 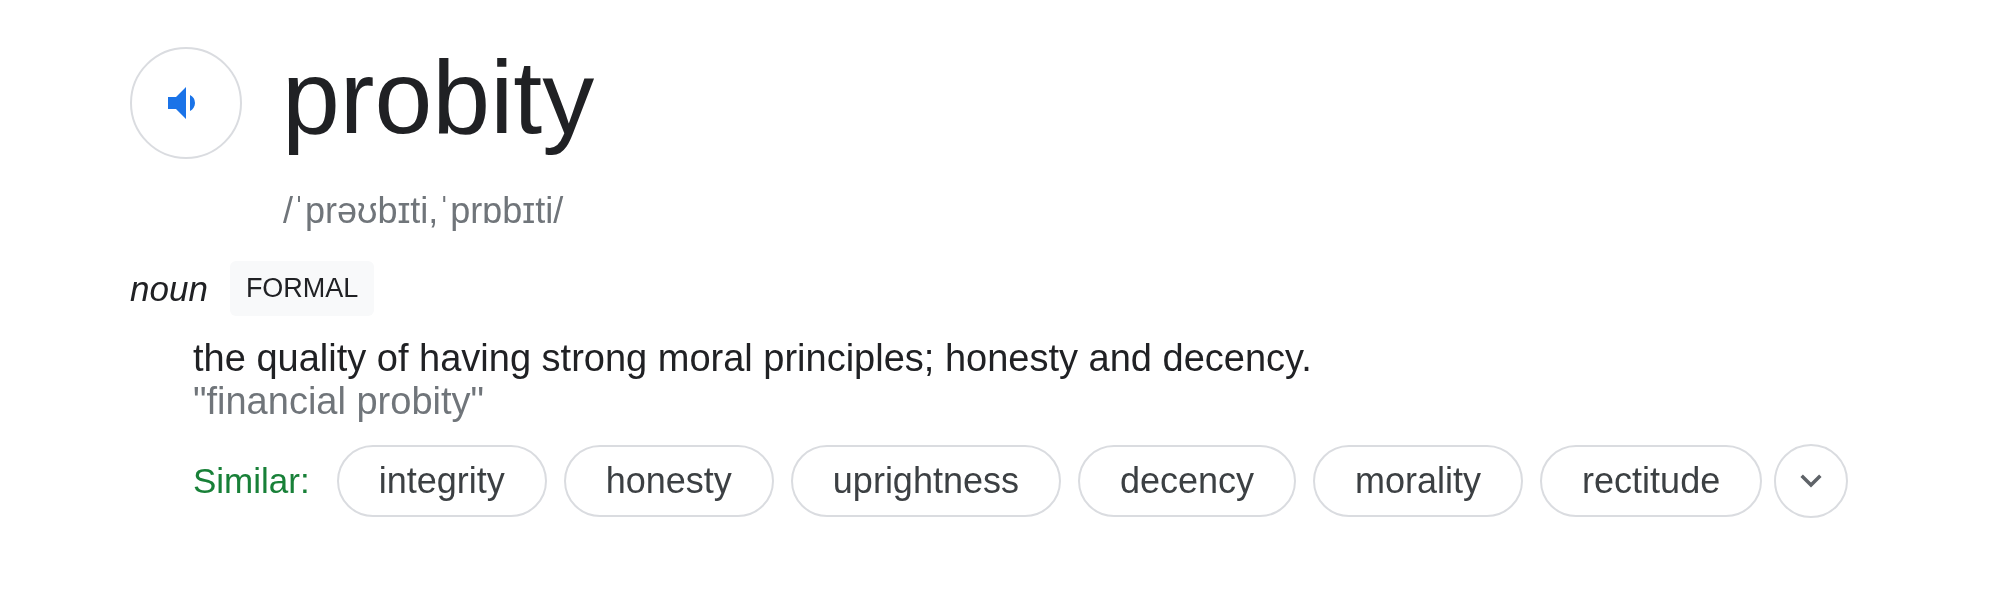 What do you see at coordinates (1651, 481) in the screenshot?
I see `synonym-chip: rectitude` at bounding box center [1651, 481].